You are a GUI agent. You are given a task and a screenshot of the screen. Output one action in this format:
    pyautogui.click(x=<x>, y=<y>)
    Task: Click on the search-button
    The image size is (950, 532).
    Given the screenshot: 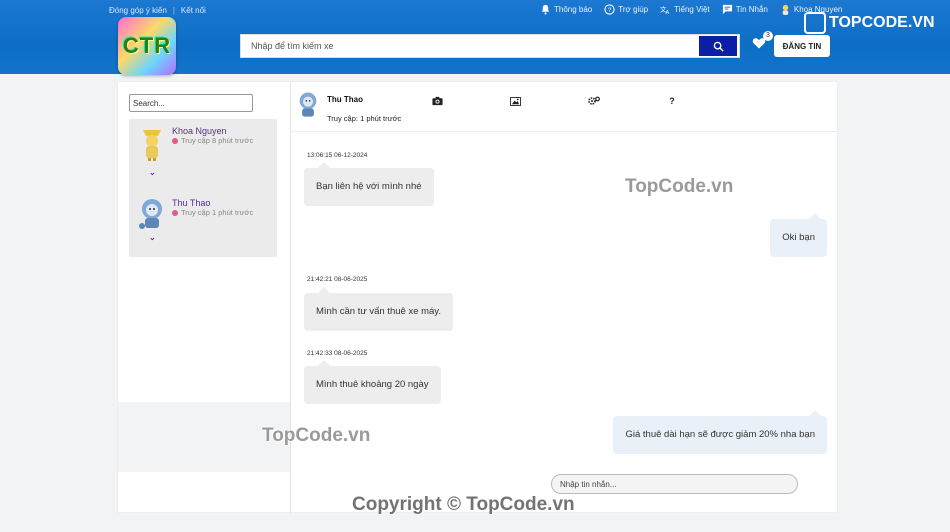 What is the action you would take?
    pyautogui.click(x=718, y=46)
    